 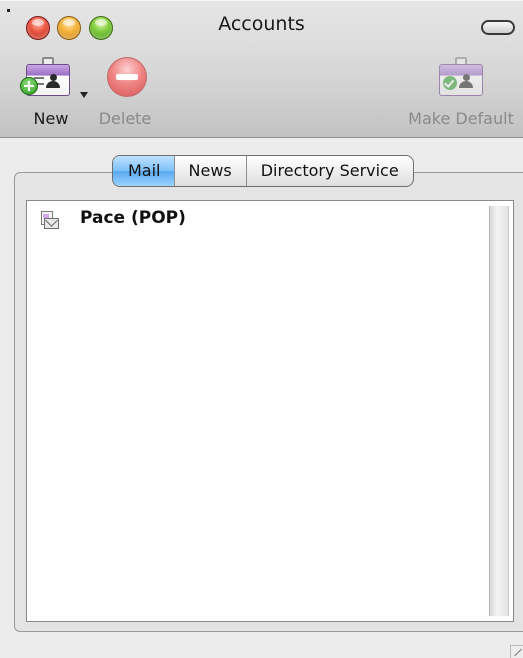 I want to click on toolbar-toggle-button, so click(x=498, y=27).